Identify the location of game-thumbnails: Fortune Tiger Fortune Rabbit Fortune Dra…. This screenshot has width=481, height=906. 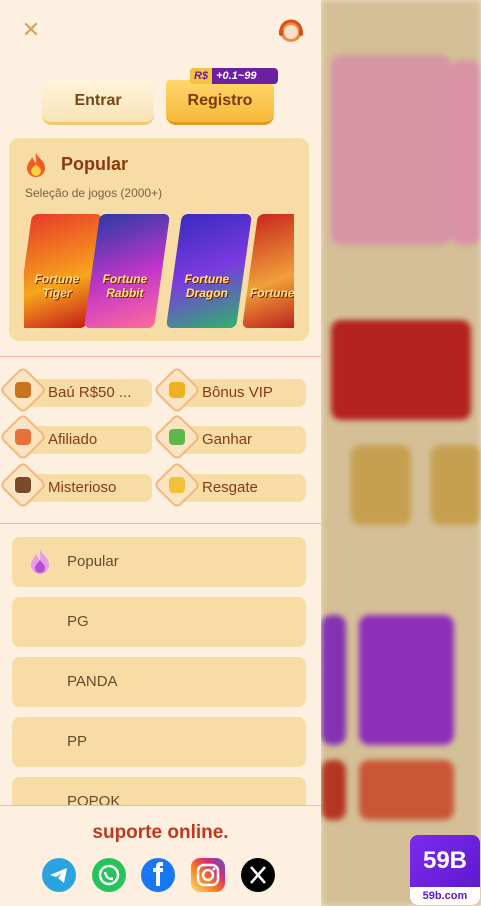
(159, 271).